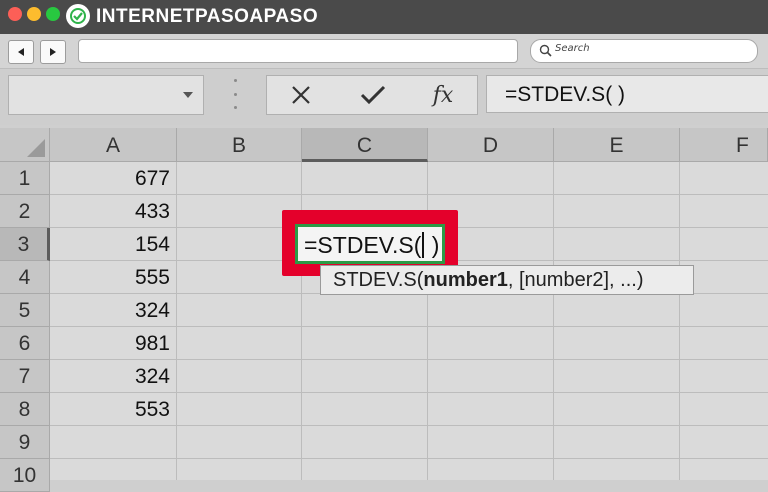 The height and width of the screenshot is (492, 768). I want to click on close-icon, so click(301, 95).